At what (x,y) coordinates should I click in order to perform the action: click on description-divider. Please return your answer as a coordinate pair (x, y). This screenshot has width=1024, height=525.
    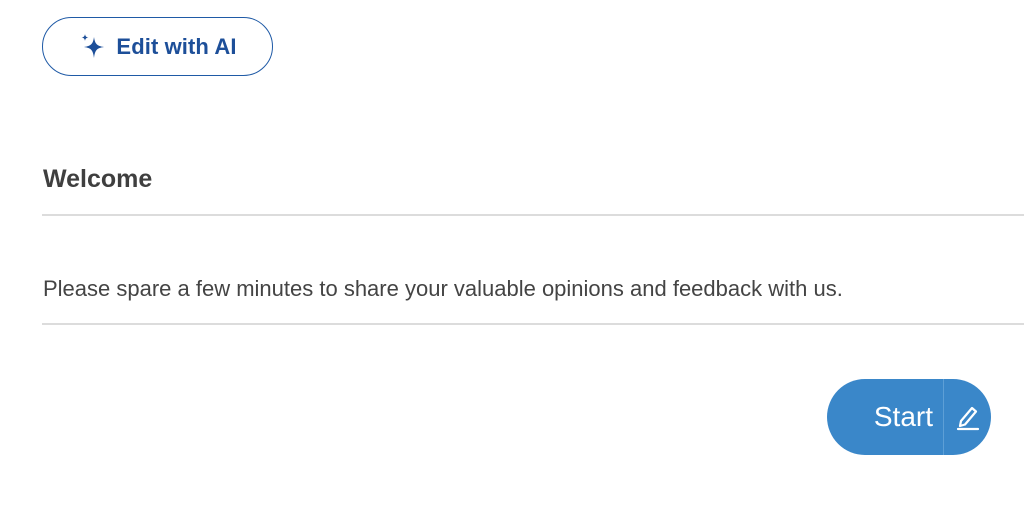
    Looking at the image, I should click on (533, 324).